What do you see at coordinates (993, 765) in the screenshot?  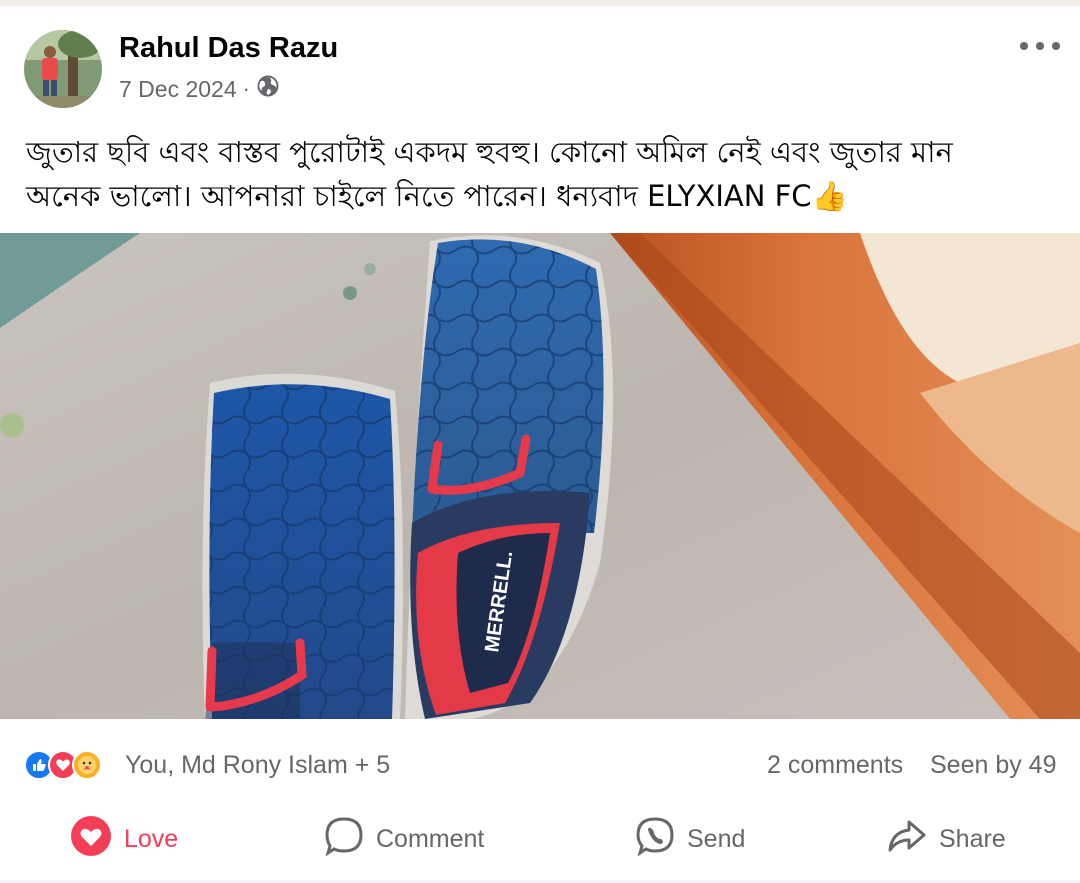 I see `seen-by: Seen by 49` at bounding box center [993, 765].